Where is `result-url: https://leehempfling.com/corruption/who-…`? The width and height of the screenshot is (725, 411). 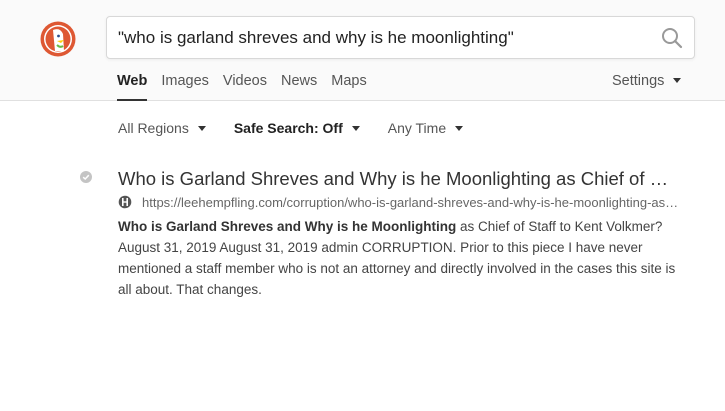
result-url: https://leehempfling.com/corruption/who-… is located at coordinates (412, 202).